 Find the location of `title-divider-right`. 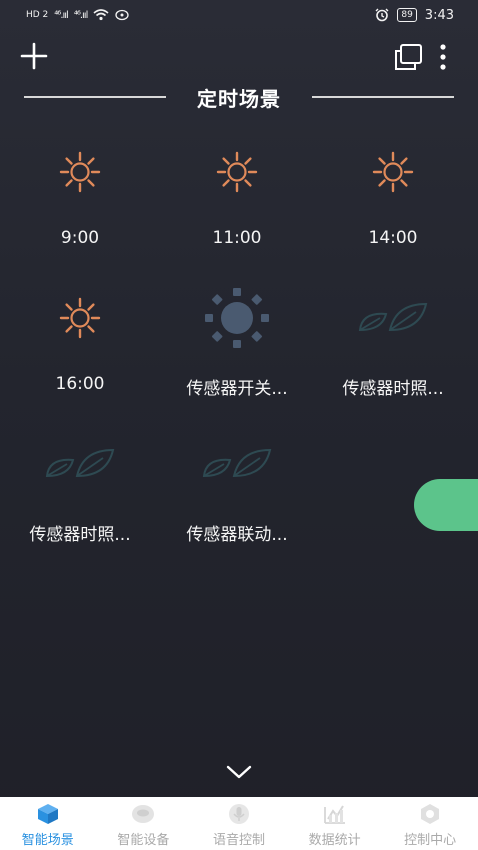

title-divider-right is located at coordinates (383, 97).